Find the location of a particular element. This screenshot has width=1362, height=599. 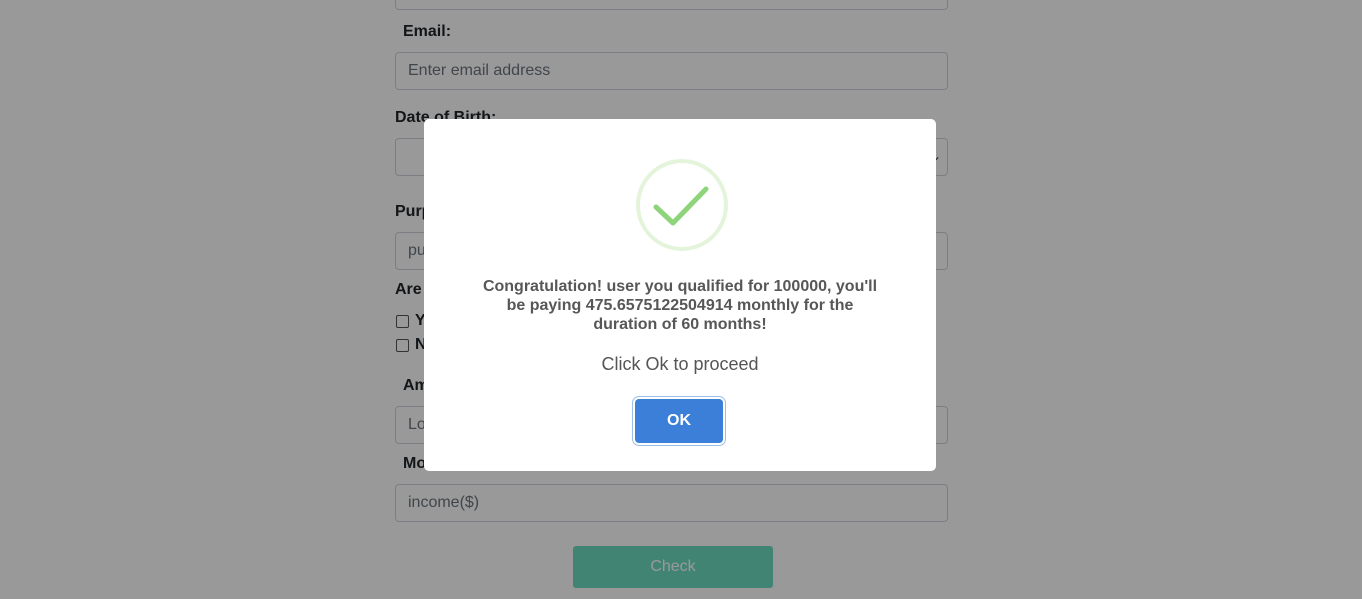

ok-button: OK is located at coordinates (679, 421).